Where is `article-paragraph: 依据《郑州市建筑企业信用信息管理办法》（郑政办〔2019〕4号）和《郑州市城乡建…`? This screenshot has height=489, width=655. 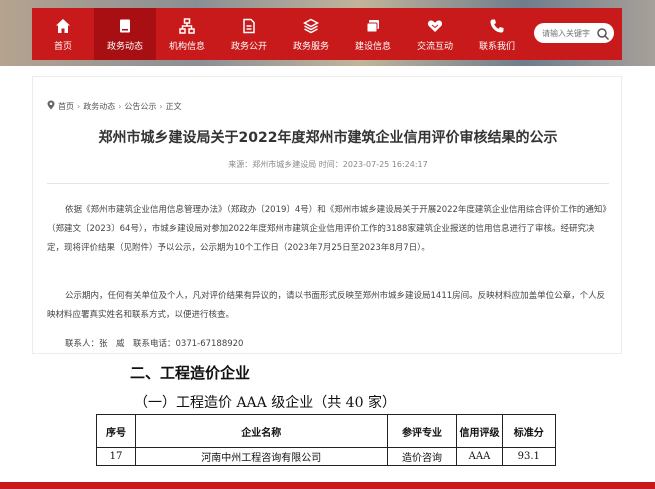
article-paragraph: 依据《郑州市建筑企业信用信息管理办法》（郑政办〔2019〕4号）和《郑州市城乡建… is located at coordinates (327, 229).